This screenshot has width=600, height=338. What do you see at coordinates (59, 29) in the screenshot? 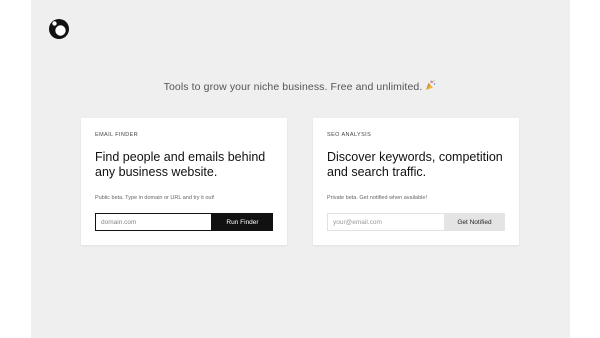
I see `logo-mark-icon` at bounding box center [59, 29].